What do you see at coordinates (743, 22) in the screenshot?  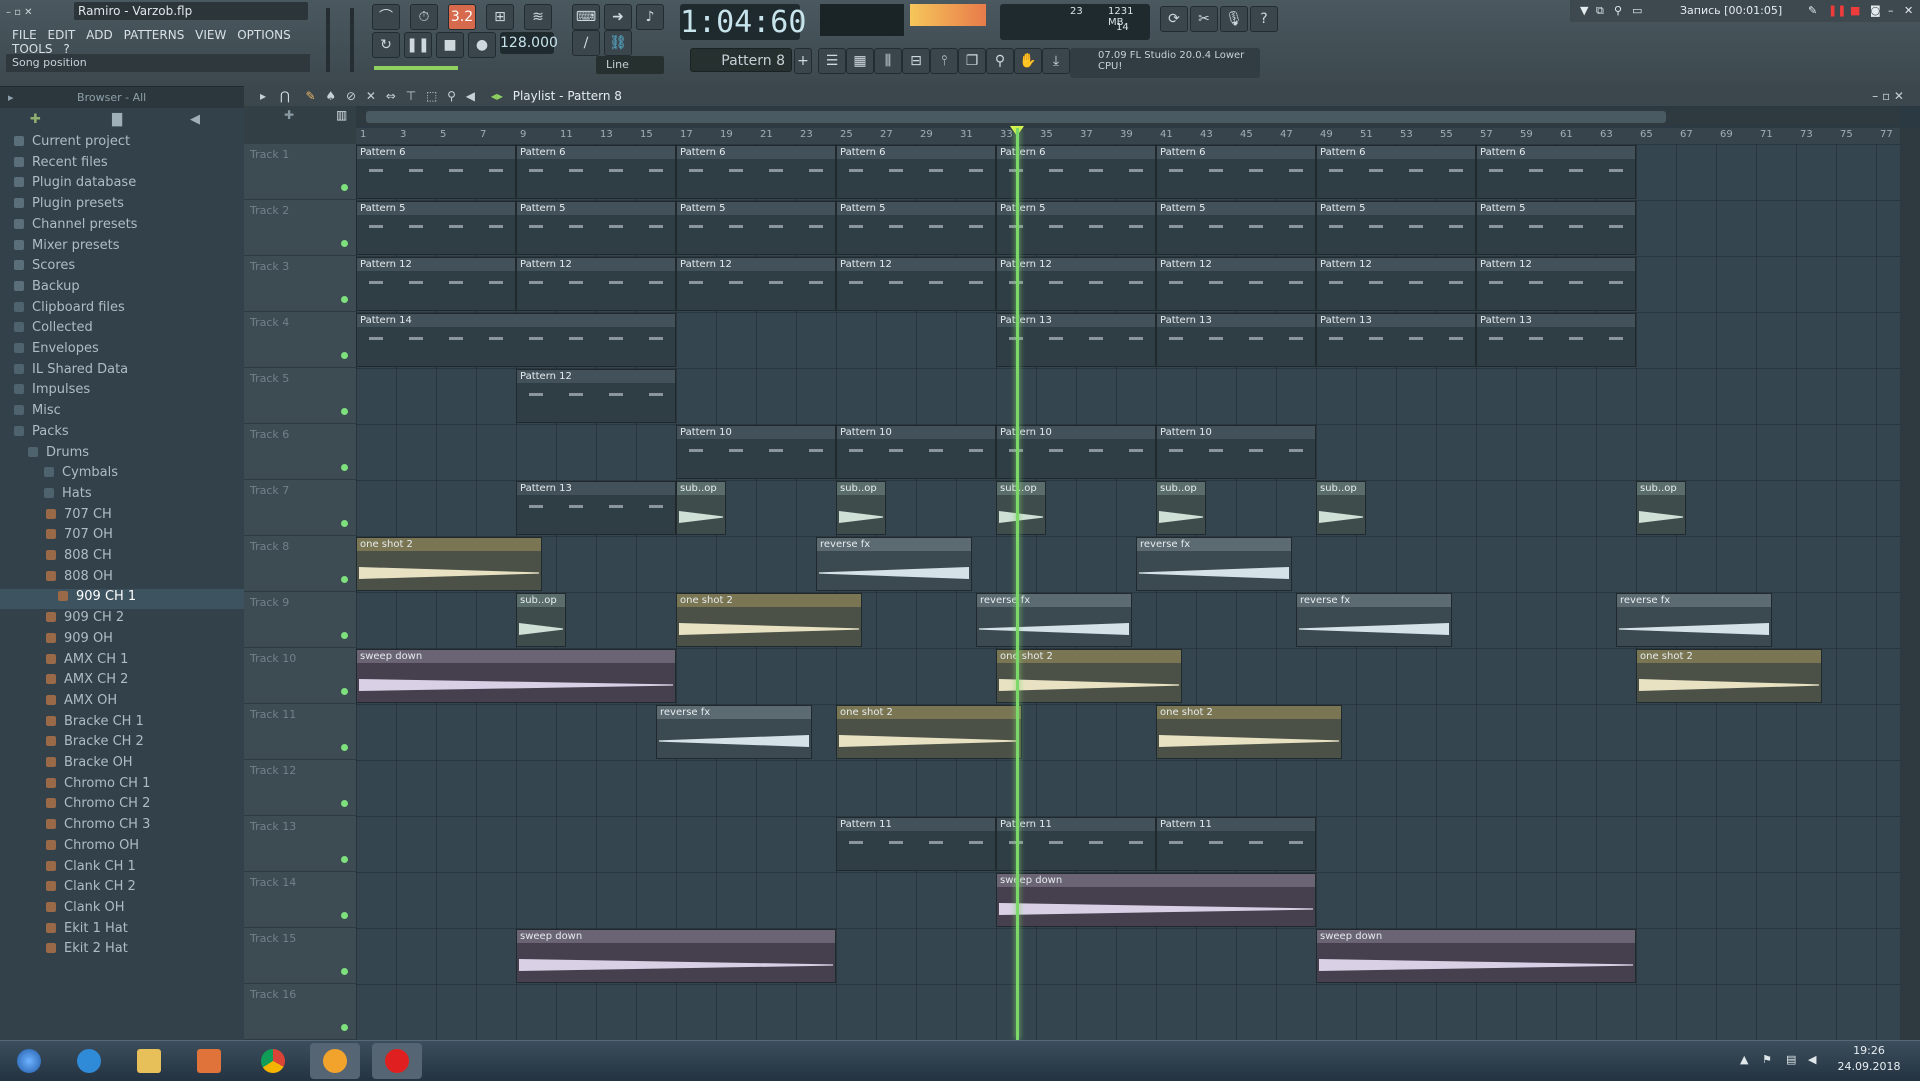 I see `time-display: 1:04:60` at bounding box center [743, 22].